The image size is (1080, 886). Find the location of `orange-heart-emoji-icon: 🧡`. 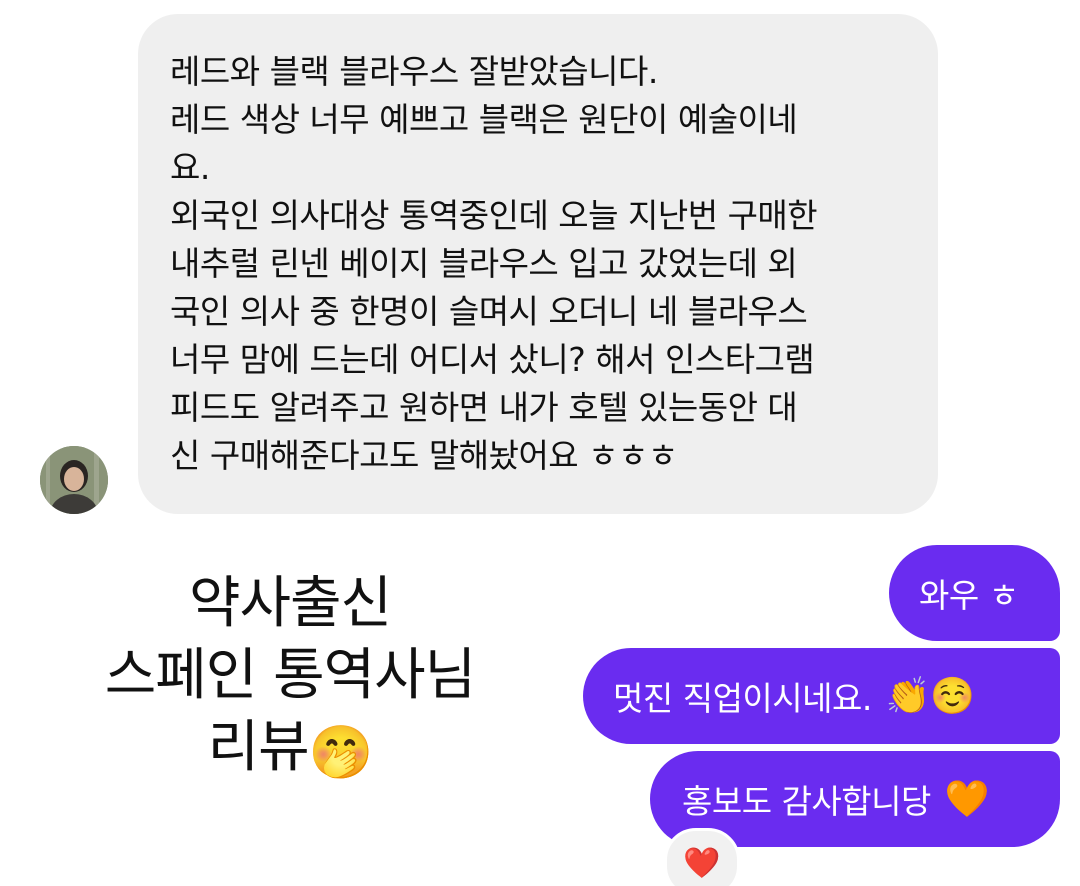

orange-heart-emoji-icon: 🧡 is located at coordinates (967, 799).